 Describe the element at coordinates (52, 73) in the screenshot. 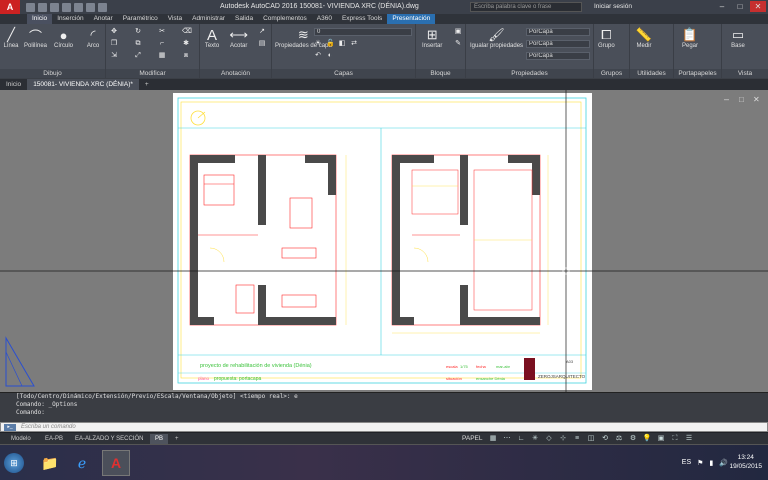

I see `panel-title-draw: Dibujo` at that location.